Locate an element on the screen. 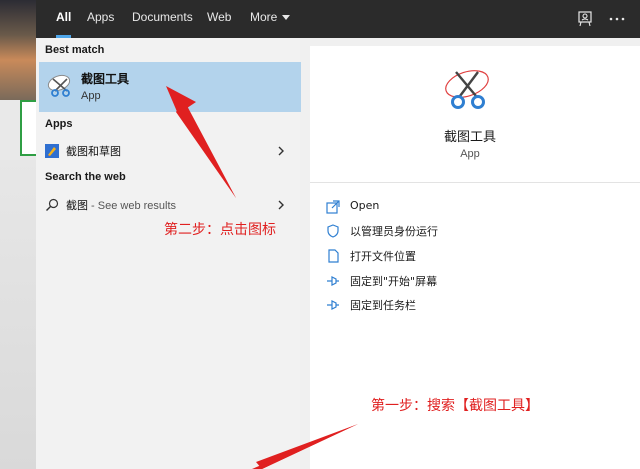 The height and width of the screenshot is (469, 640). web-result-label: 截图 - See web results is located at coordinates (121, 205).